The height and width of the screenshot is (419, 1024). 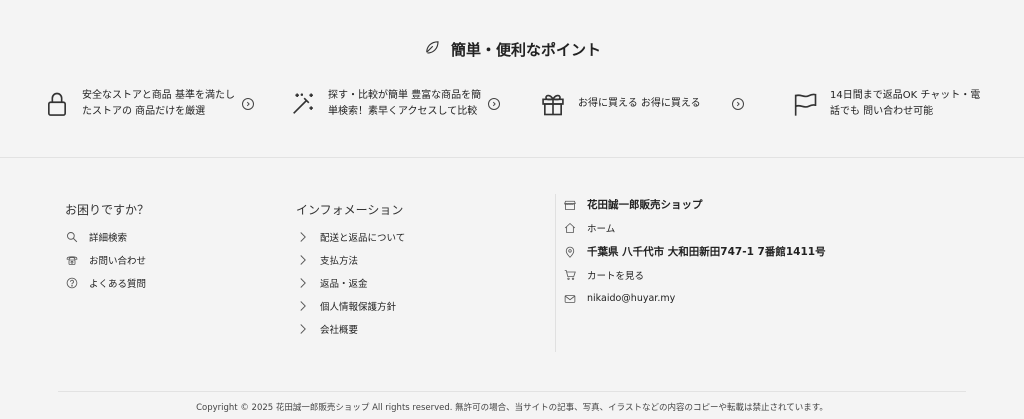 I want to click on shop-address: 千葉県 八千代市 大和田新田747-1 7番館1411号, so click(x=706, y=252).